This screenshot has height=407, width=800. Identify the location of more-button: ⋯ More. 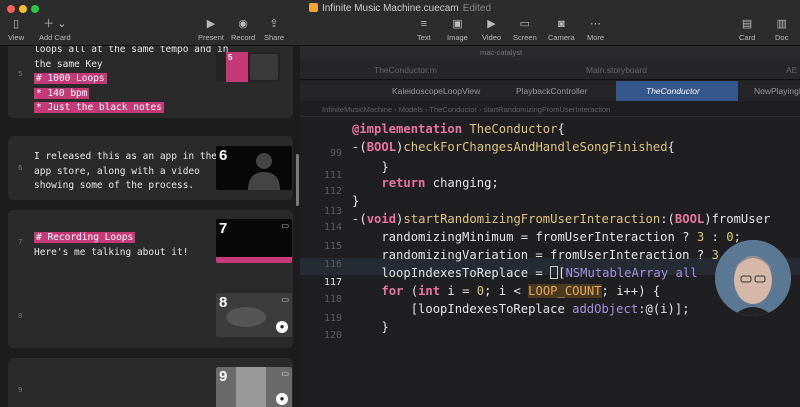
(595, 30).